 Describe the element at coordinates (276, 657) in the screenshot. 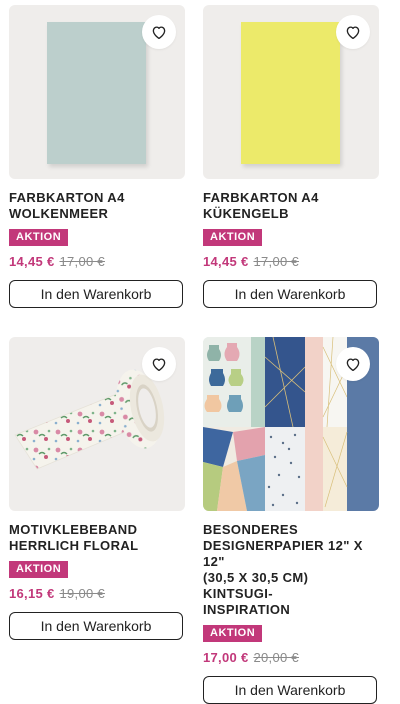

I see `original-price: 20,00 €` at that location.